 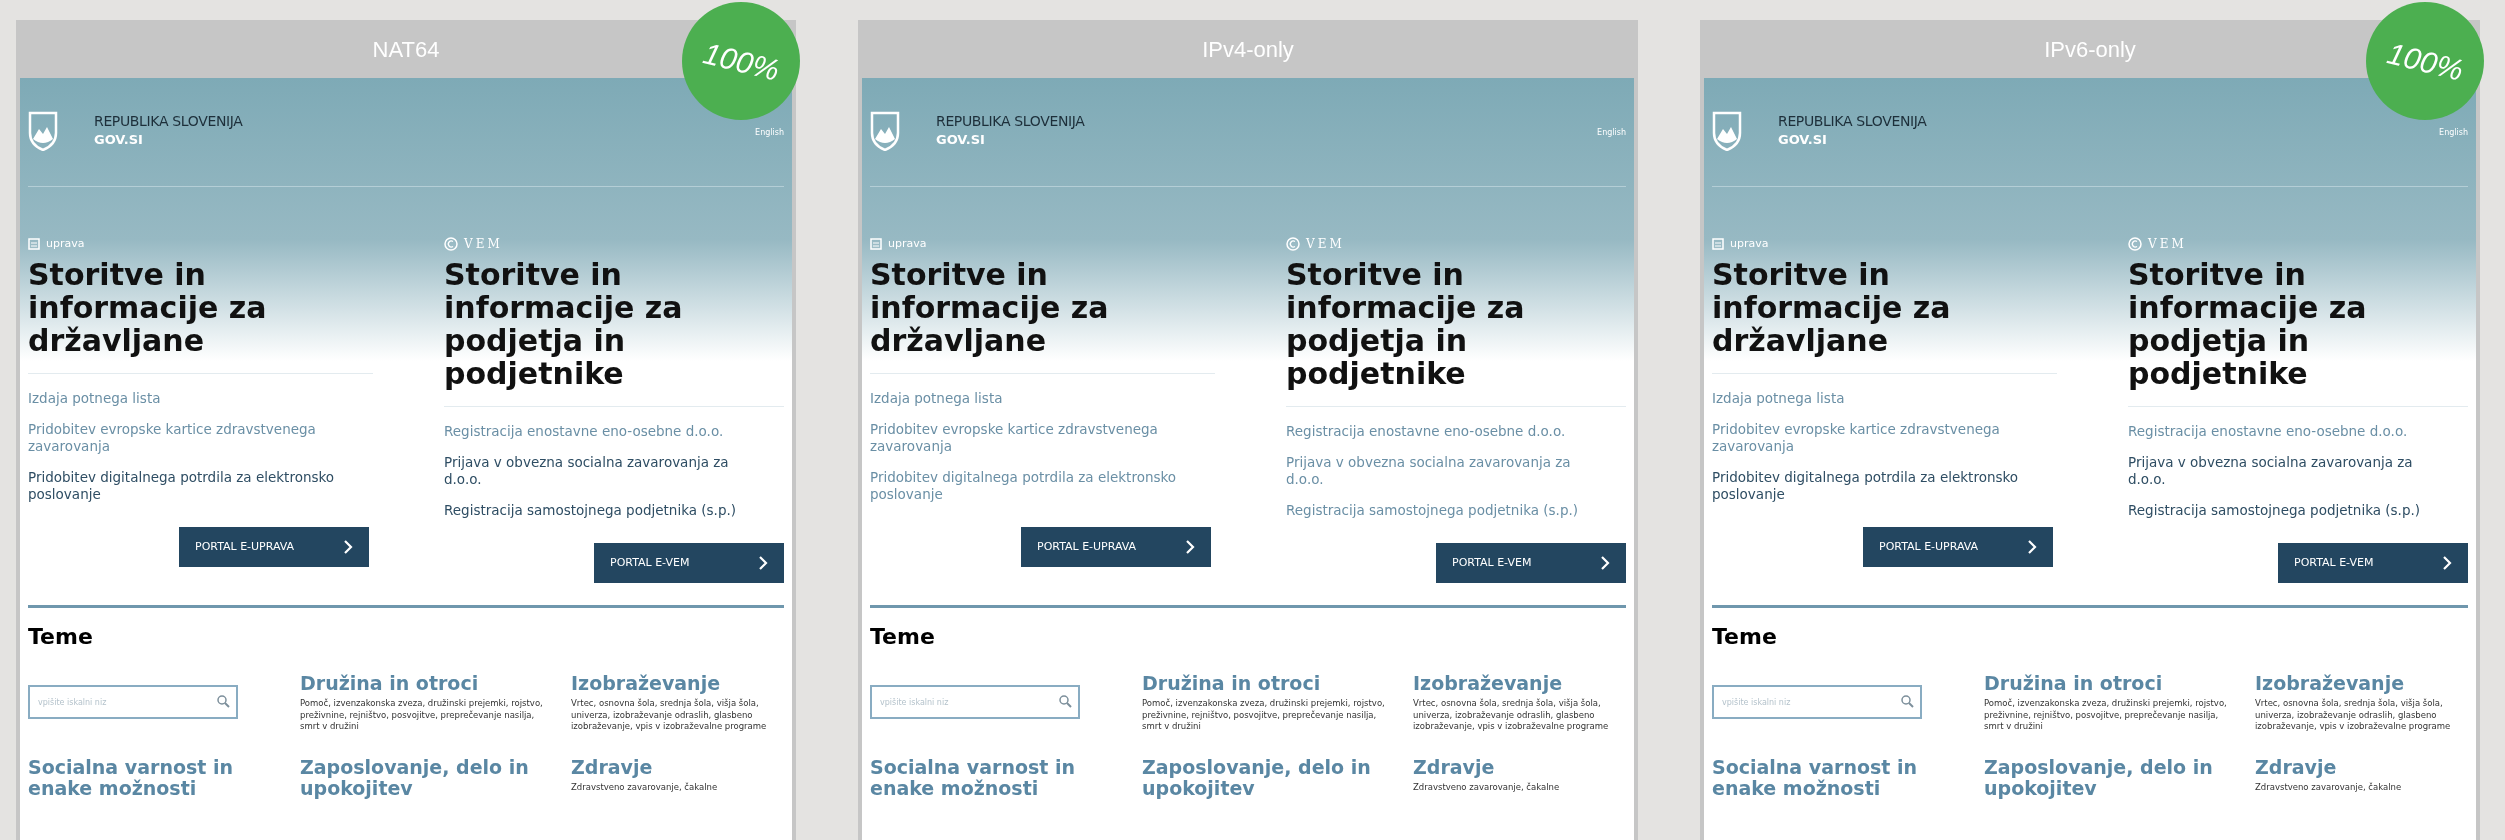 What do you see at coordinates (406, 49) in the screenshot?
I see `panel-title: NAT64` at bounding box center [406, 49].